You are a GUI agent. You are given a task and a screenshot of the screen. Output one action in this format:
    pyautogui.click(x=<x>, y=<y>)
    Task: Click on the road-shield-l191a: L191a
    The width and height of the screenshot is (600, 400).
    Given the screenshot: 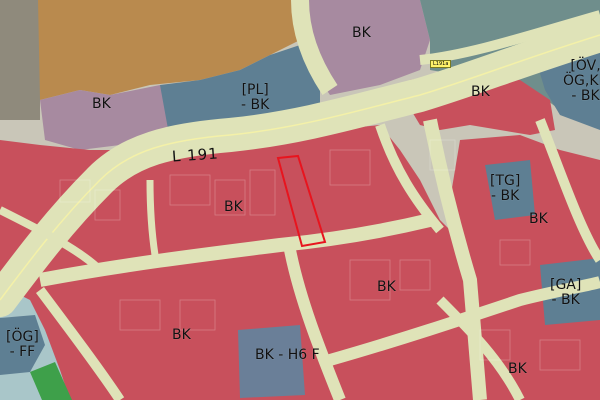 What is the action you would take?
    pyautogui.click(x=441, y=64)
    